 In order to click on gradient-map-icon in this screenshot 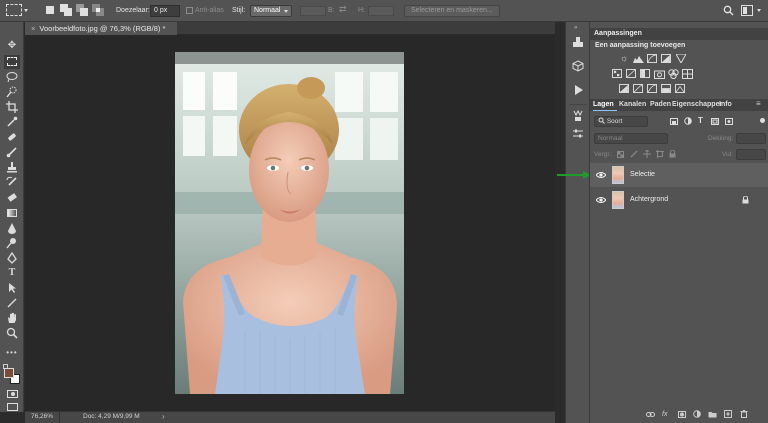, I will do `click(666, 88)`.